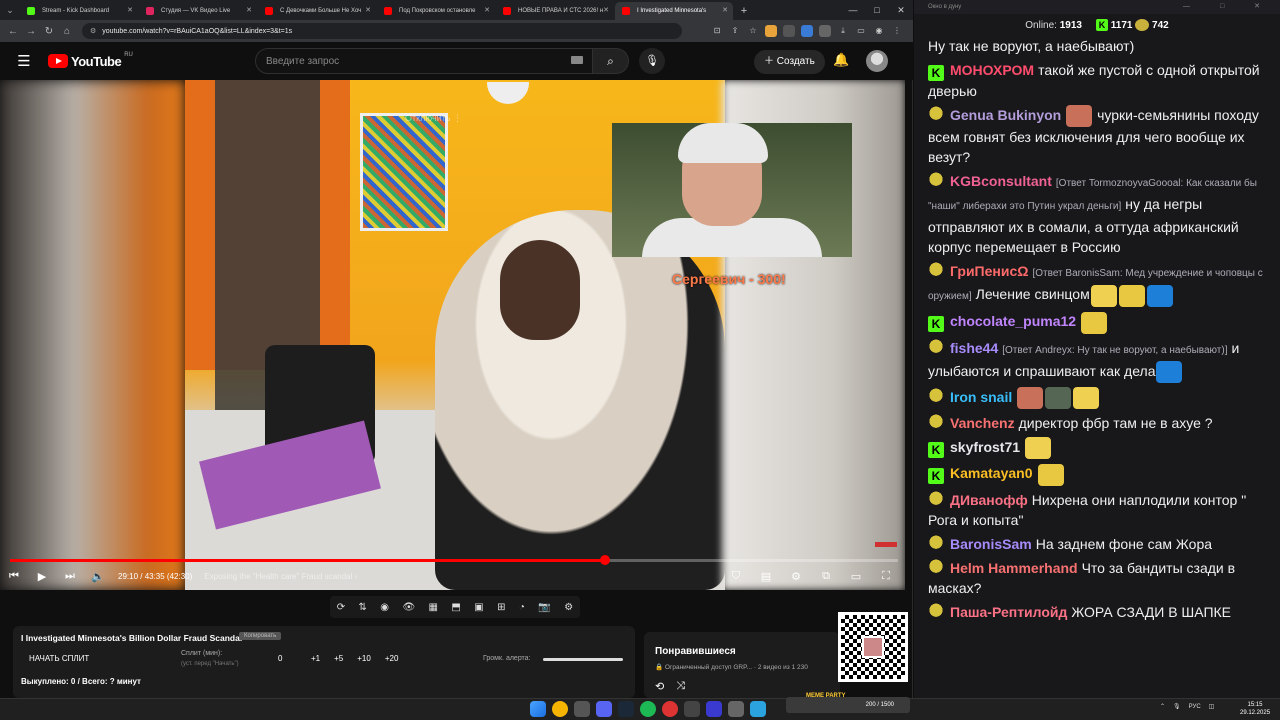 The height and width of the screenshot is (720, 1280). I want to click on copy-button: Копировать, so click(260, 636).